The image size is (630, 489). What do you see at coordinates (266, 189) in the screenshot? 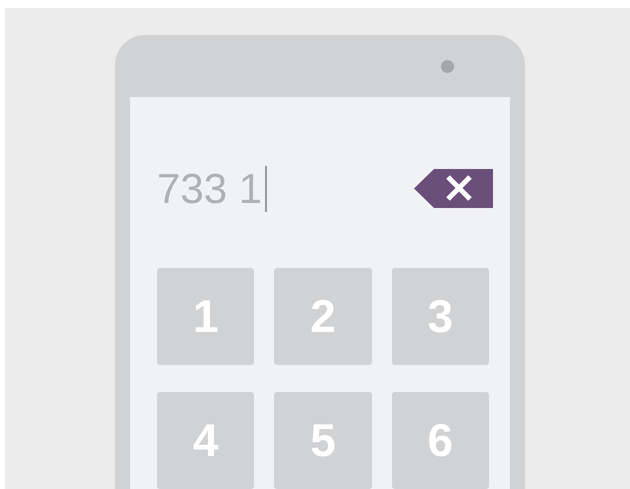
I see `text-cursor` at bounding box center [266, 189].